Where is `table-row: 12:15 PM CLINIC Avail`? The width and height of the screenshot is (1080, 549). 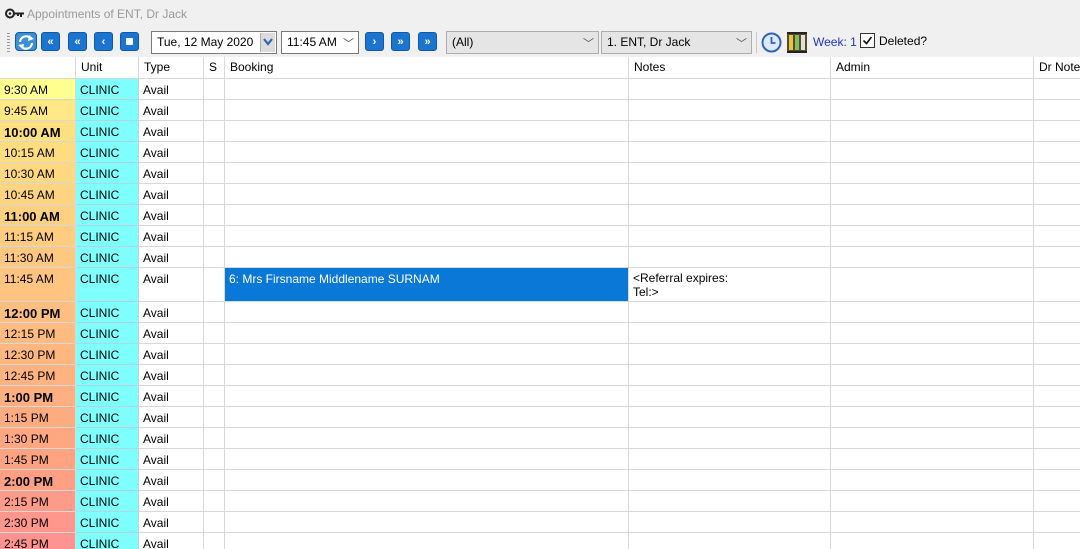
table-row: 12:15 PM CLINIC Avail is located at coordinates (540, 333).